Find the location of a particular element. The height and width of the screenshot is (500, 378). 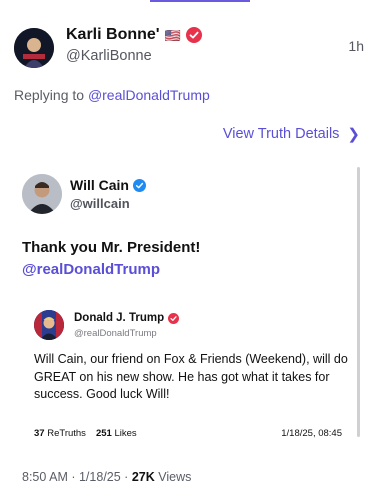

retruths-stat: 37 ReTruths is located at coordinates (60, 433).